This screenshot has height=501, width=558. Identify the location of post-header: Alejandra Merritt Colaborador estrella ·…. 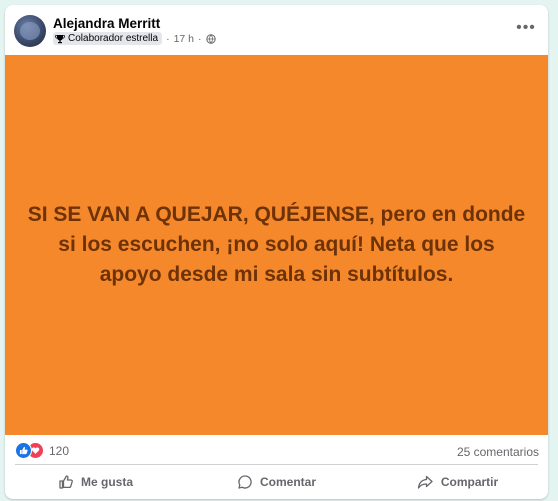
(276, 30).